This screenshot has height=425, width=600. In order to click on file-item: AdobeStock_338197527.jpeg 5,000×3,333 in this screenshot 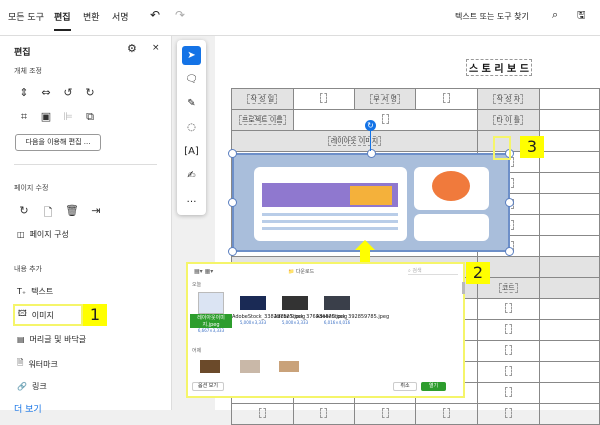, I will do `click(268, 312)`.